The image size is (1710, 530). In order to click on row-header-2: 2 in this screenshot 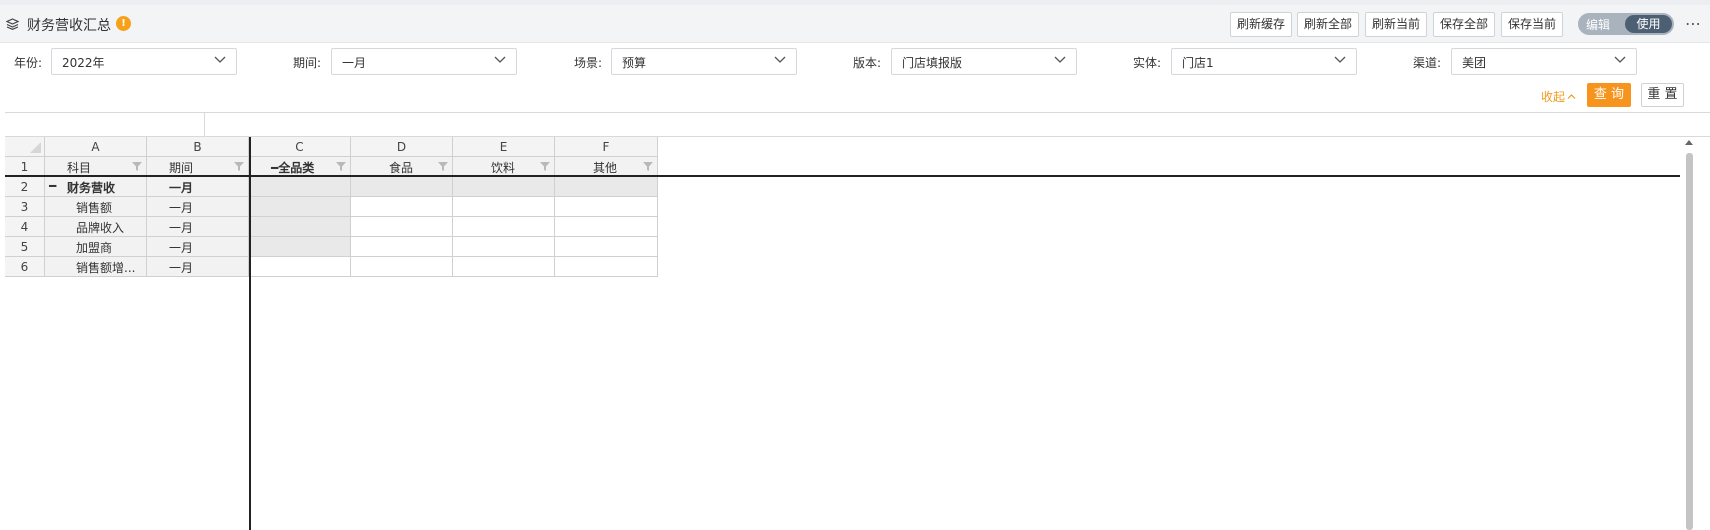, I will do `click(25, 187)`.